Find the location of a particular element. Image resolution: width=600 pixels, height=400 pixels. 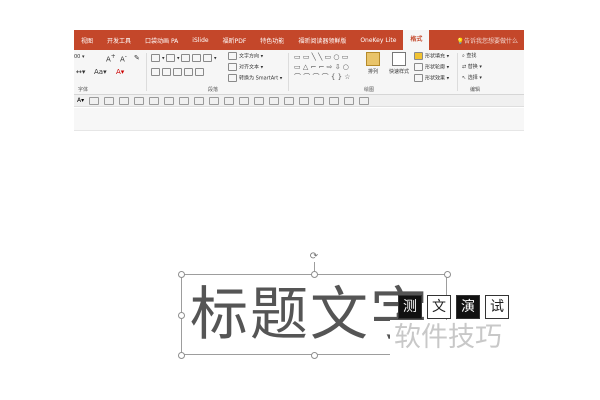

superscript-icon is located at coordinates (154, 100).